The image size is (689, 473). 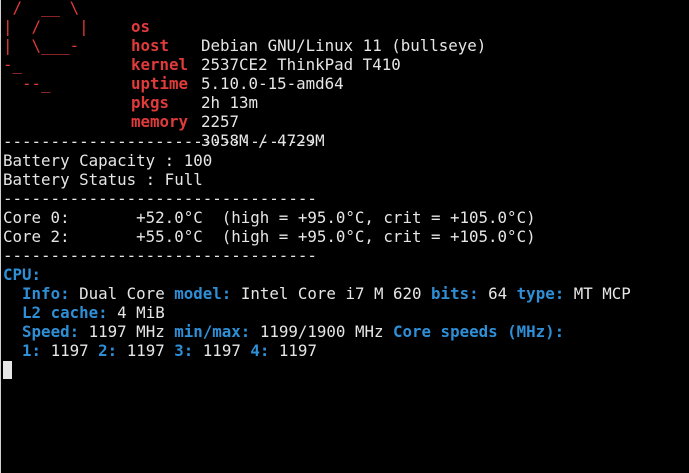 What do you see at coordinates (297, 350) in the screenshot?
I see `core-4-value: 1197` at bounding box center [297, 350].